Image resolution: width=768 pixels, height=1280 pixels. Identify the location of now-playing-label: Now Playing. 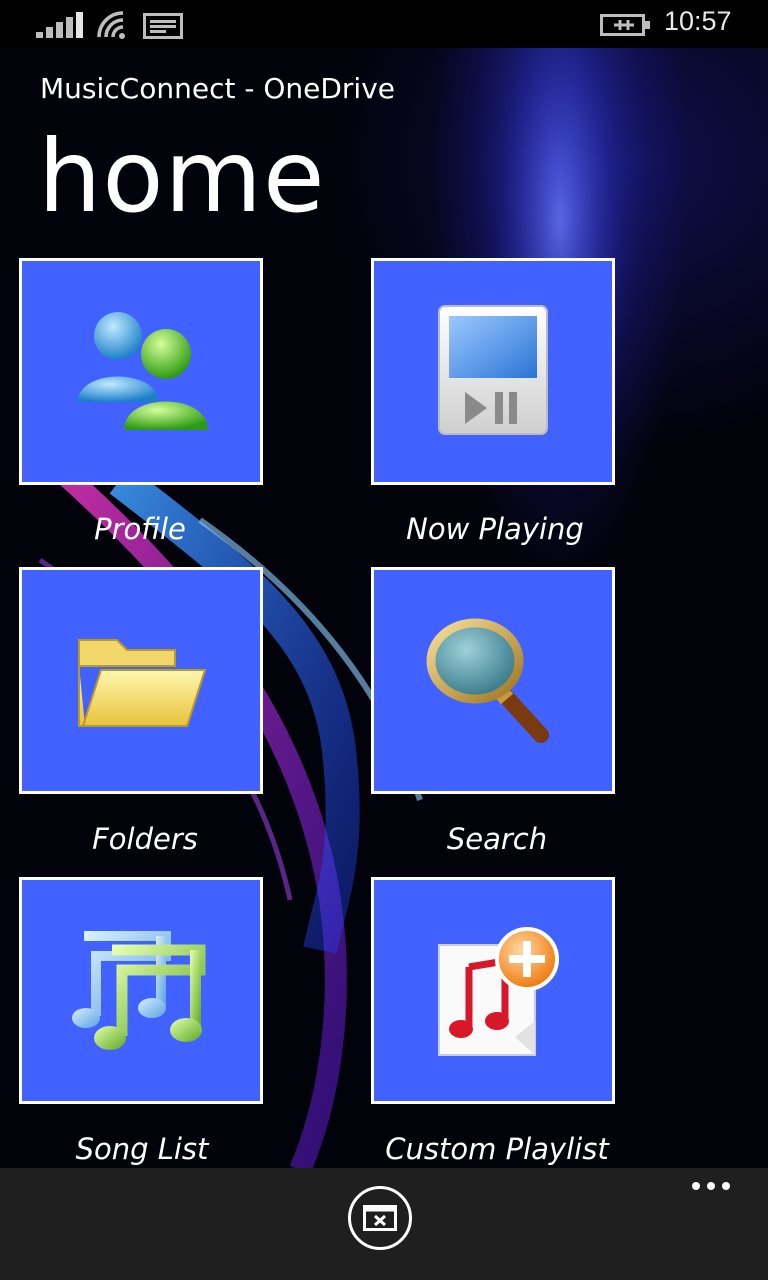
(495, 529).